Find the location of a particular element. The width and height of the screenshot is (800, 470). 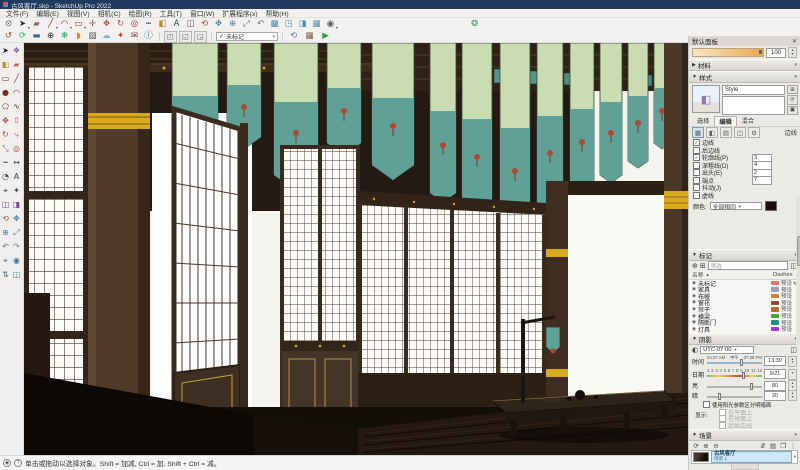

xray-mode-icon: ▩ is located at coordinates (274, 24).